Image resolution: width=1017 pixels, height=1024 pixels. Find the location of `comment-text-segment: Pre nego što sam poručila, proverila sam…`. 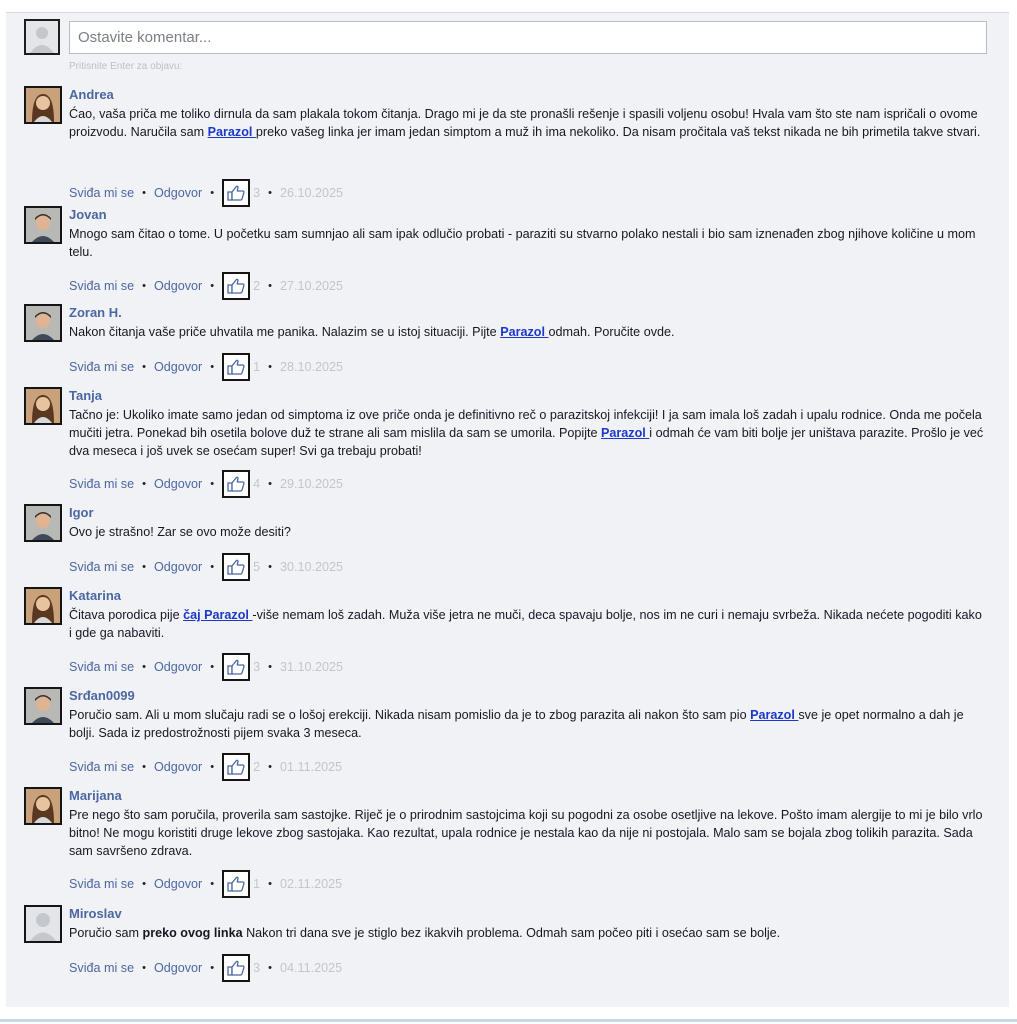

comment-text-segment: Pre nego što sam poručila, proverila sam… is located at coordinates (526, 833).